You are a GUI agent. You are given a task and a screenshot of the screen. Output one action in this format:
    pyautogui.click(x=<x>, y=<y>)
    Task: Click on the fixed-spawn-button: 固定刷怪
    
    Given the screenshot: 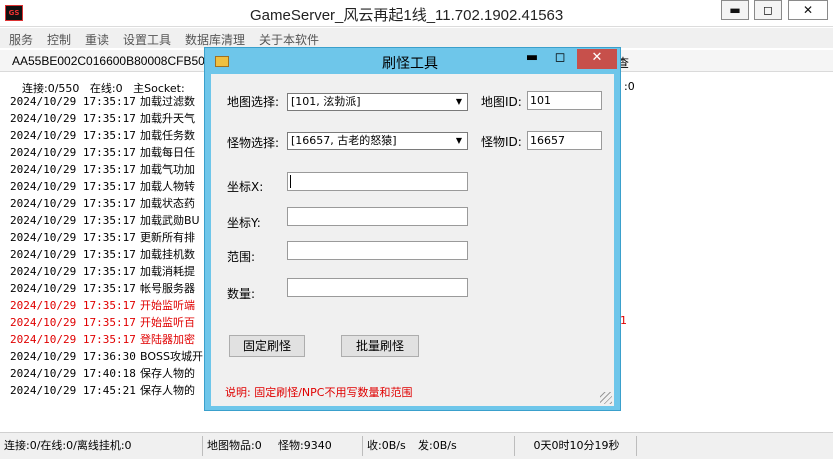 What is the action you would take?
    pyautogui.click(x=267, y=346)
    